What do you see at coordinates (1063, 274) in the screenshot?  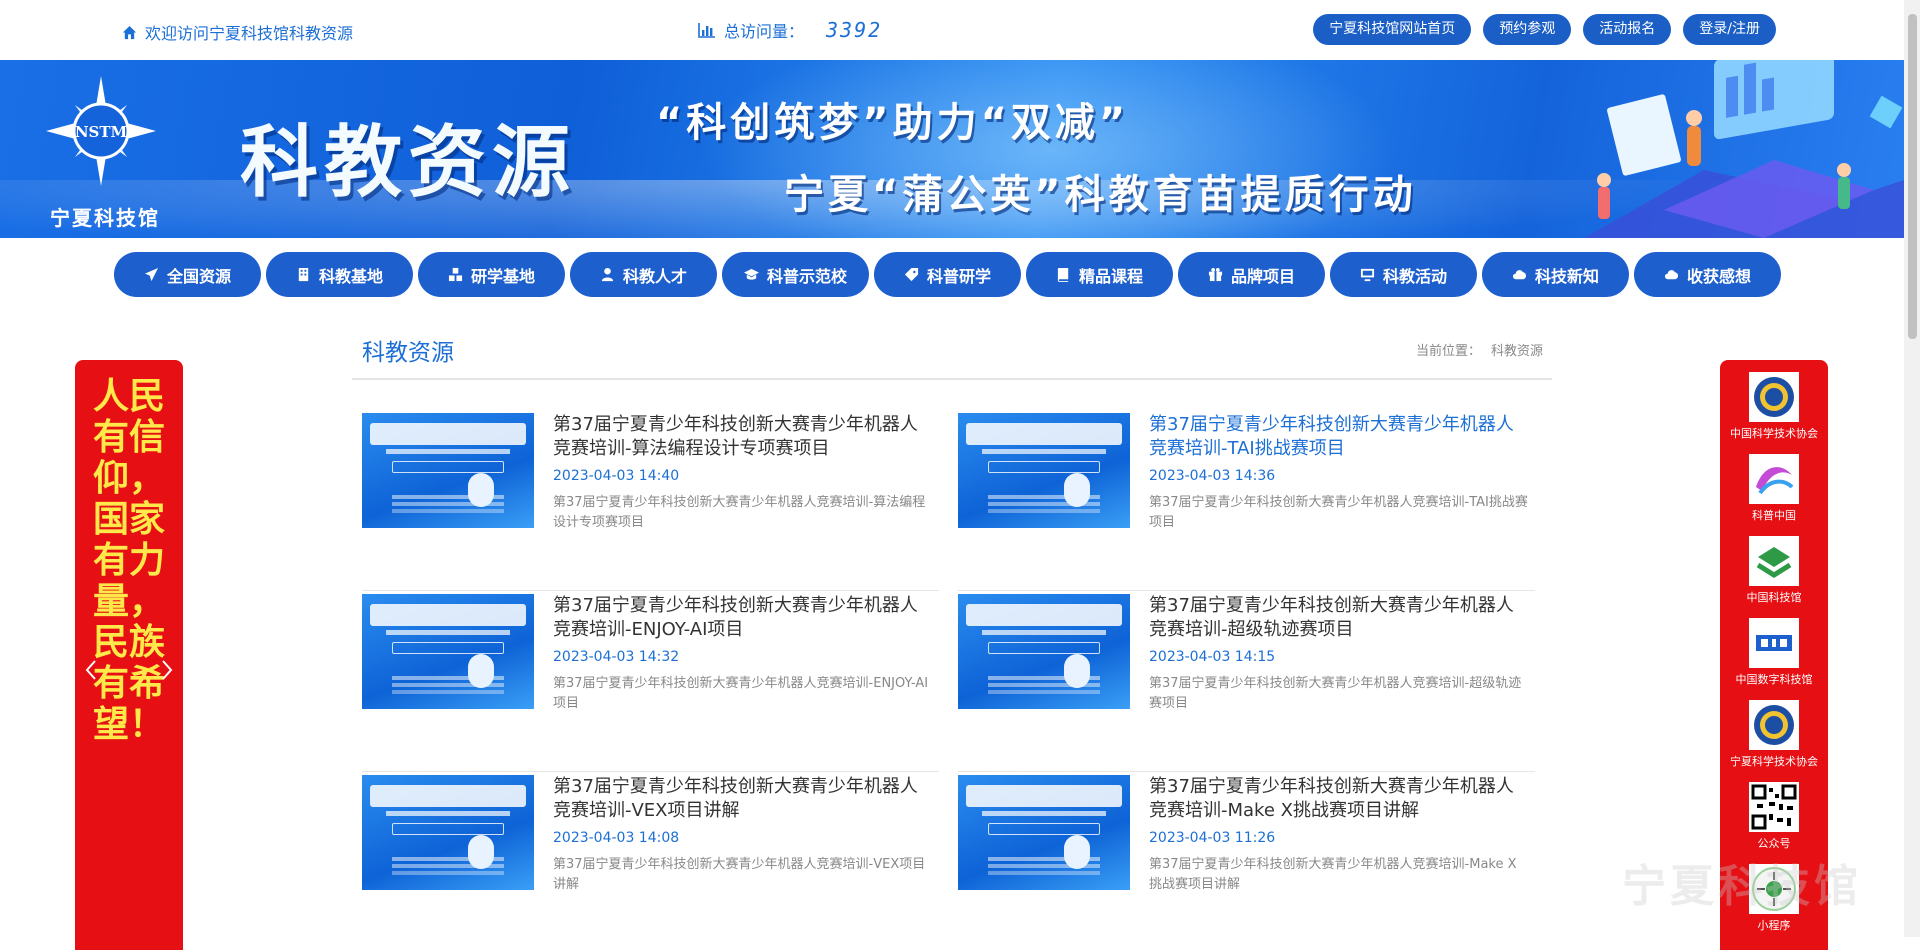 I see `book-icon` at bounding box center [1063, 274].